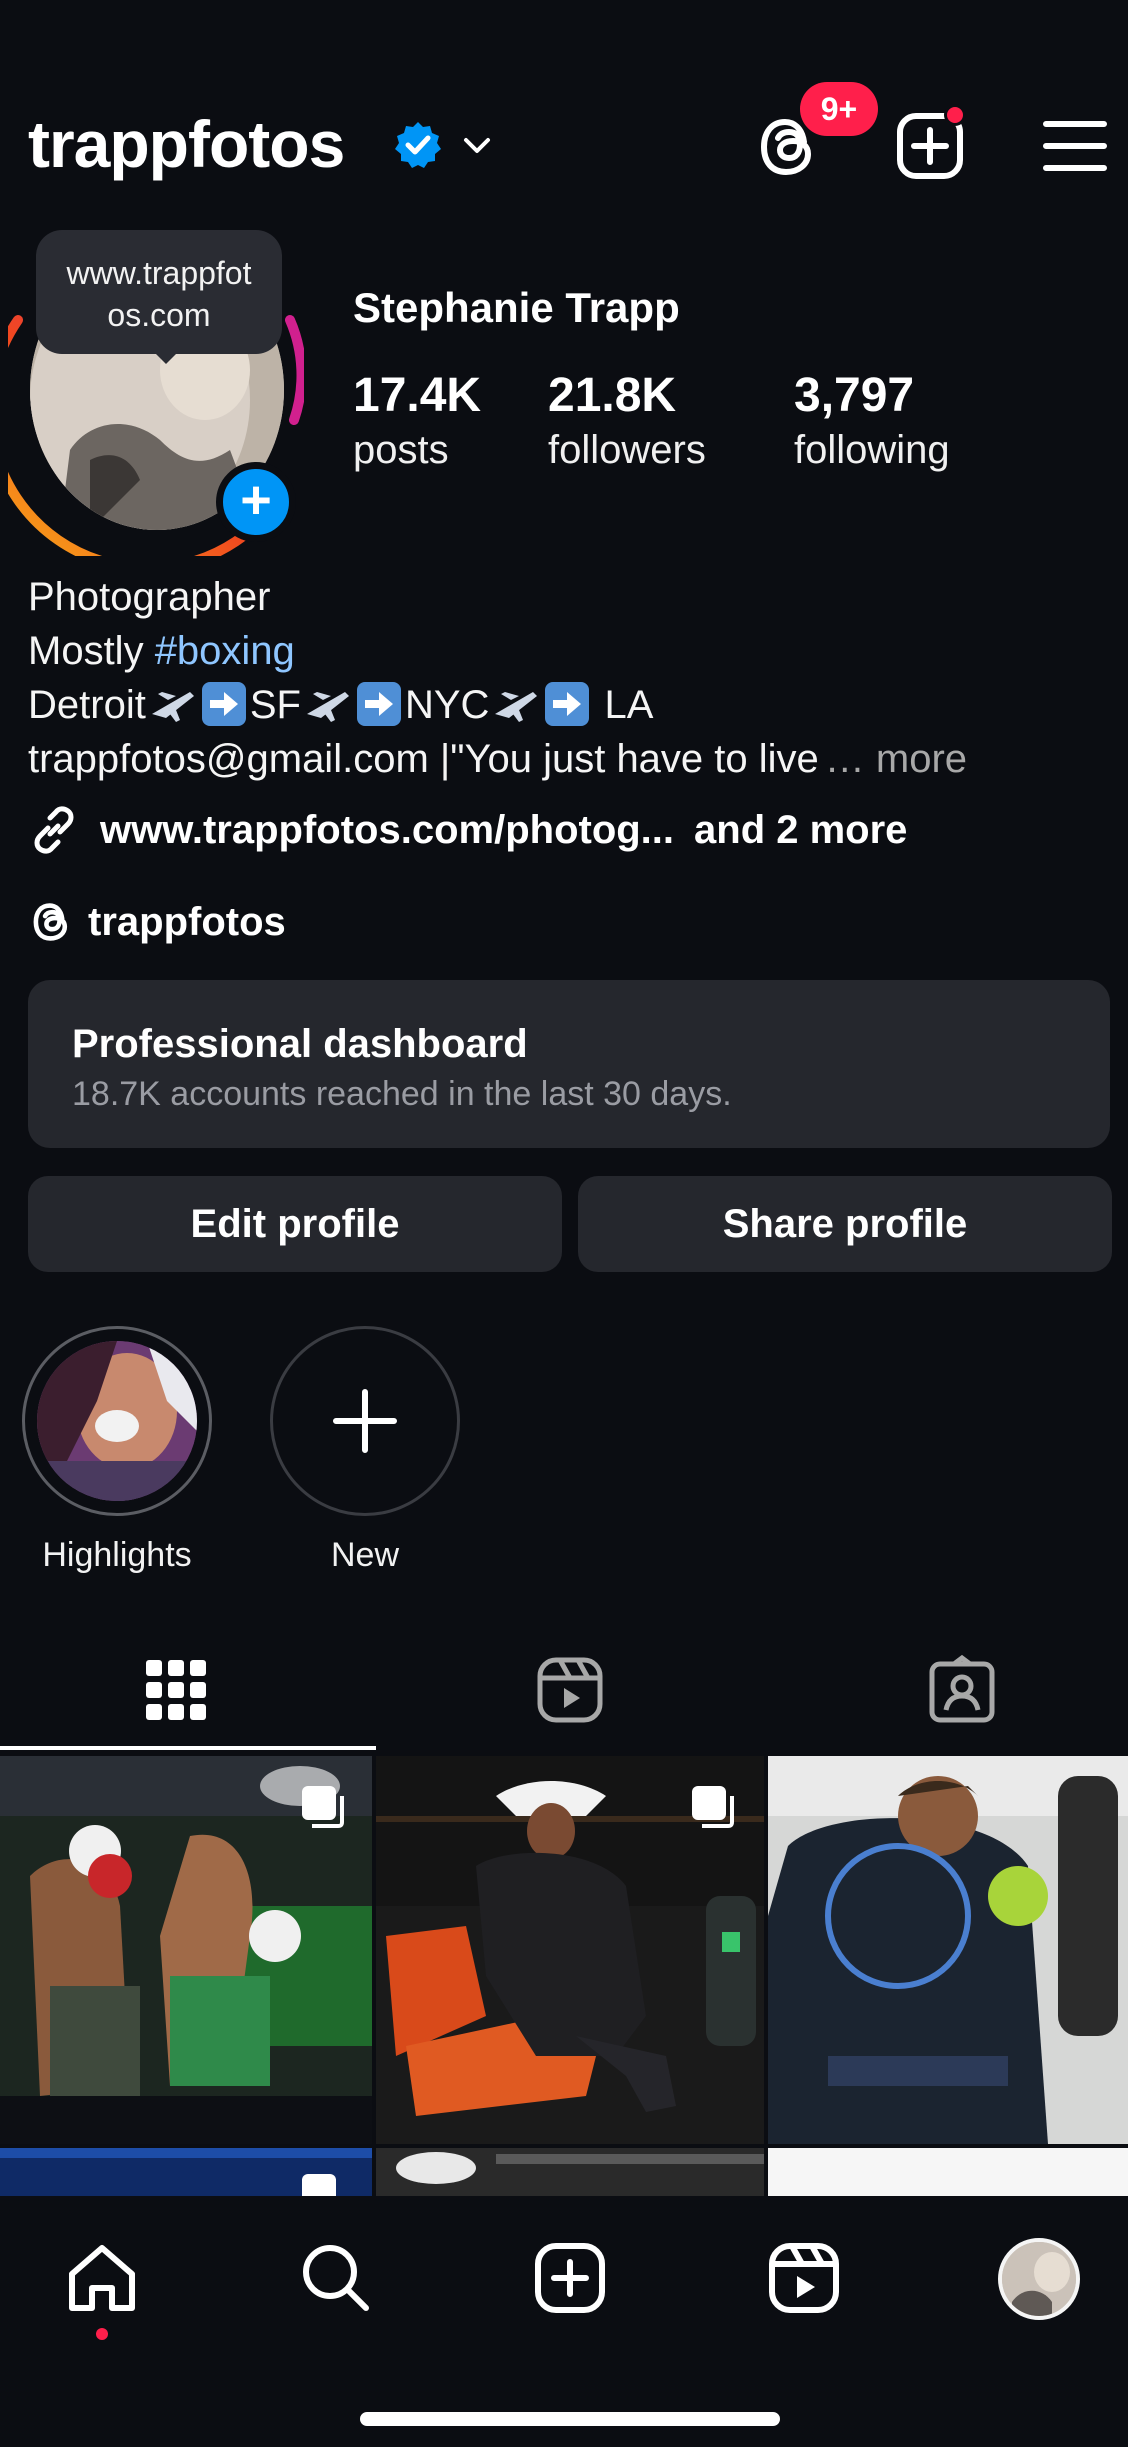 The height and width of the screenshot is (2447, 1128). What do you see at coordinates (516, 307) in the screenshot?
I see `full-name: Stephanie Trapp` at bounding box center [516, 307].